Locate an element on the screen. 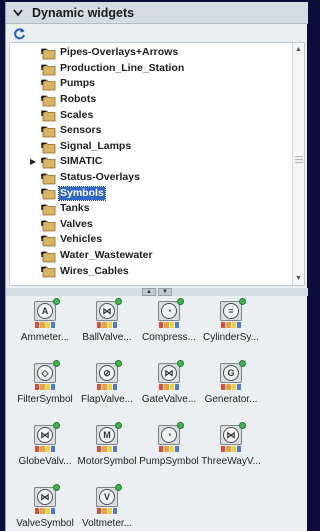 The image size is (320, 531). tree-item: Pipes-Overlays+Arrows is located at coordinates (151, 53).